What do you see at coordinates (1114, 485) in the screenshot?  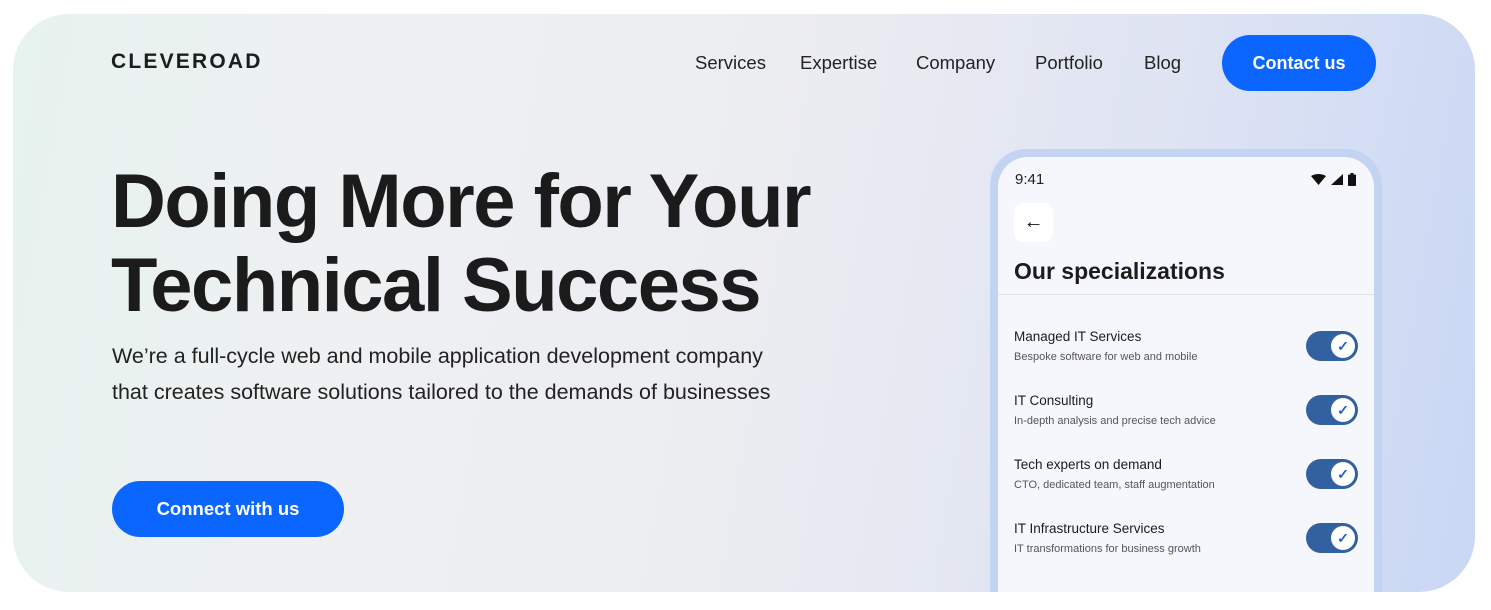 I see `item-desc: CTO, dedicated team, staff augmentation` at bounding box center [1114, 485].